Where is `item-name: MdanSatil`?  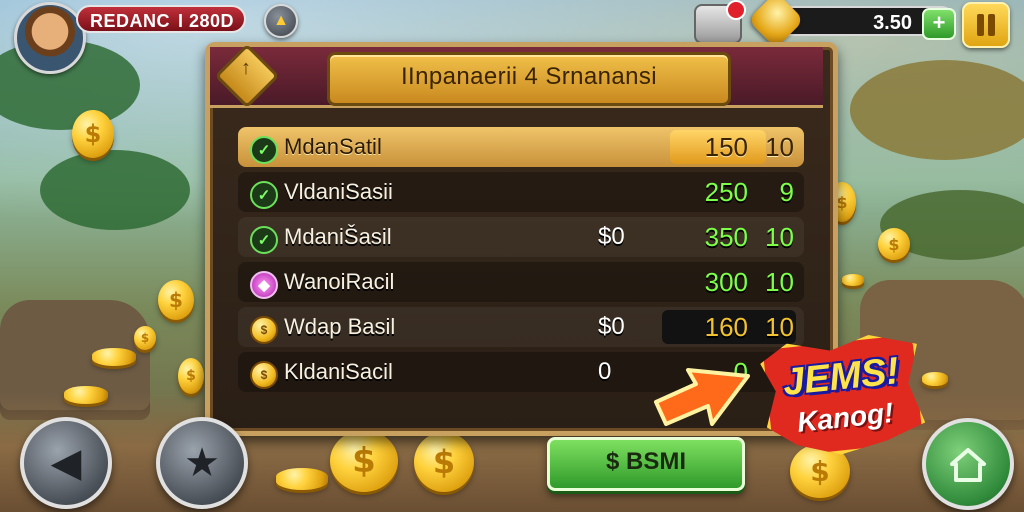
item-name: MdanSatil is located at coordinates (333, 146).